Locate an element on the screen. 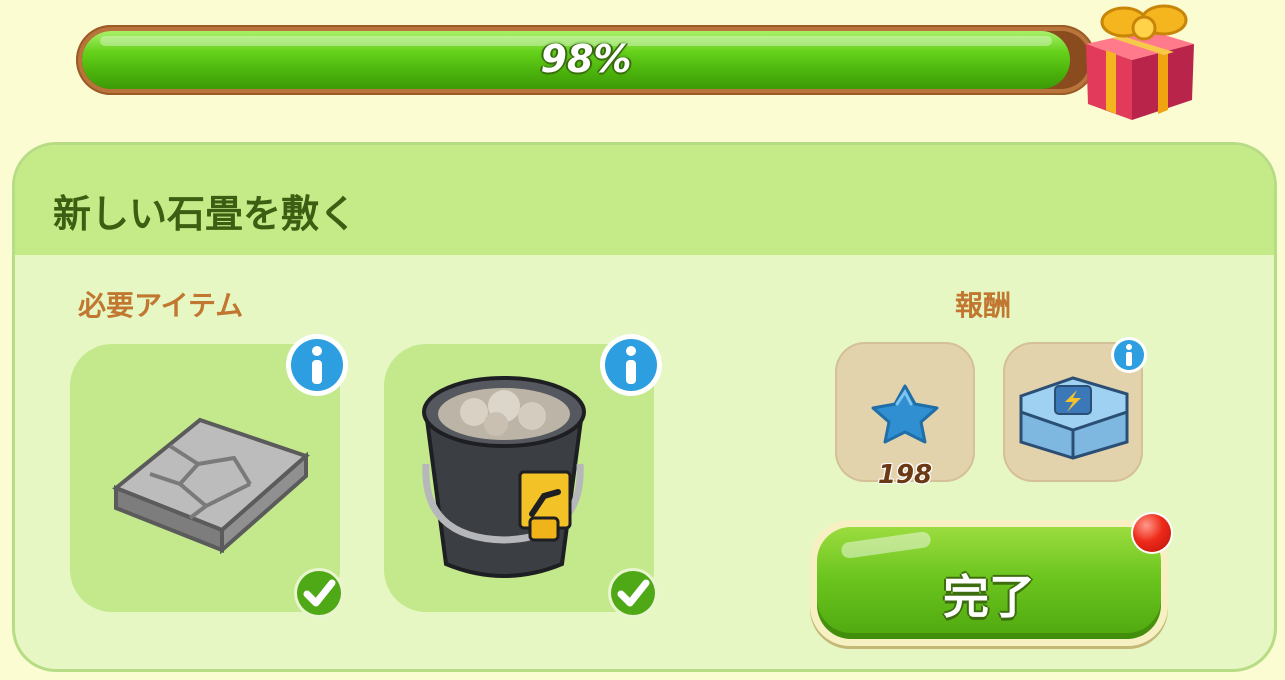 The image size is (1285, 680). button-shine is located at coordinates (886, 545).